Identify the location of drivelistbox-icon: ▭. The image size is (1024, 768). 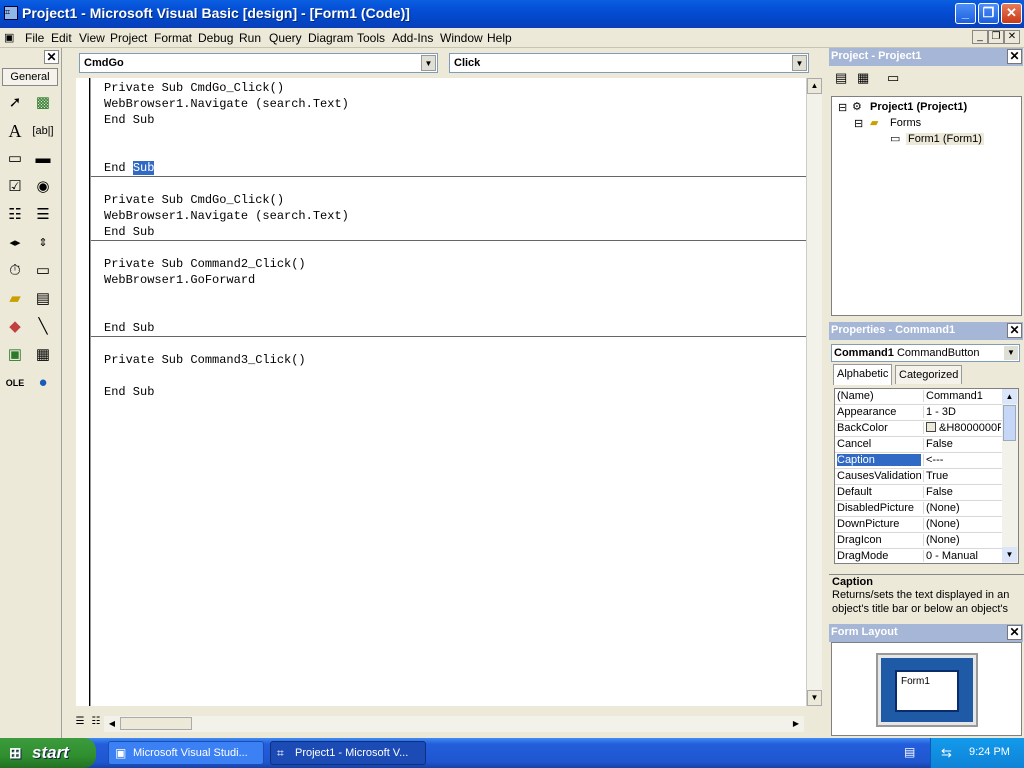
(43, 271).